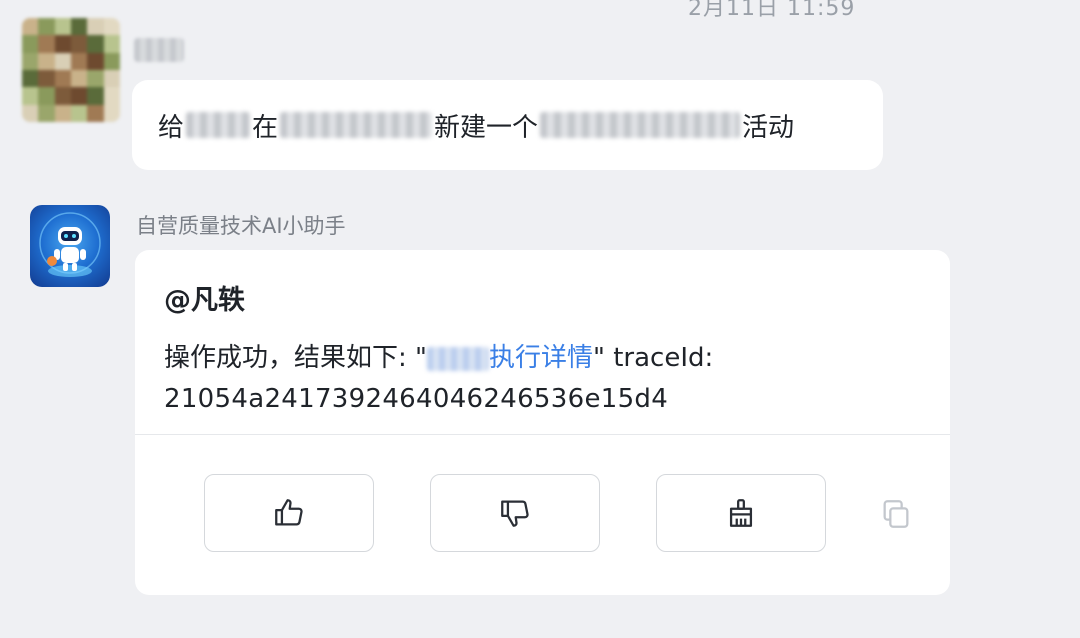 Image resolution: width=1080 pixels, height=638 pixels. What do you see at coordinates (768, 127) in the screenshot?
I see `user-message-text-4: 活动` at bounding box center [768, 127].